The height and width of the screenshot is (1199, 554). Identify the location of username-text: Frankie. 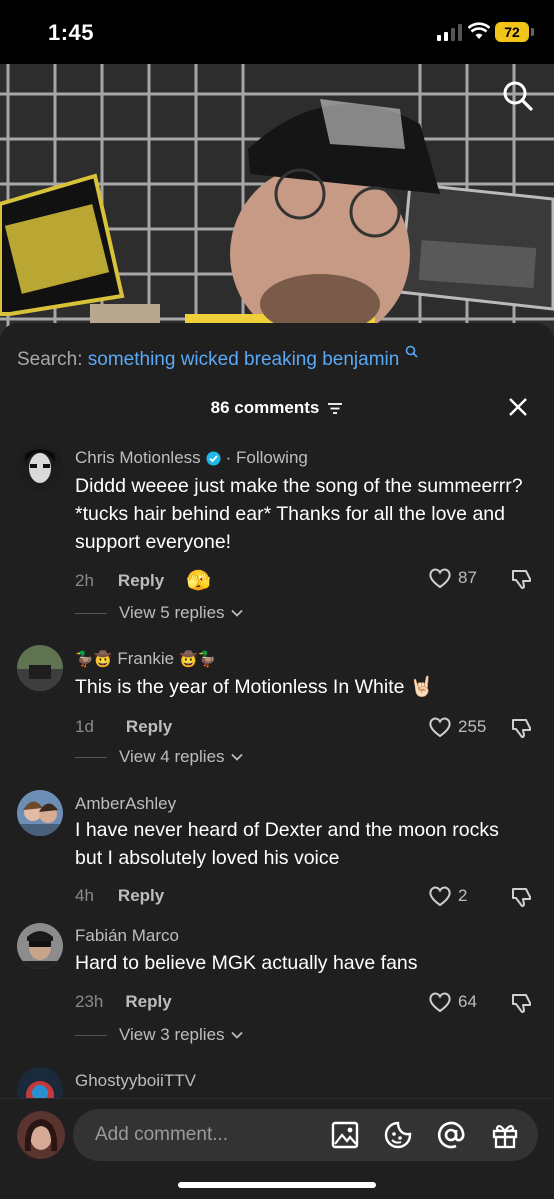
(146, 658).